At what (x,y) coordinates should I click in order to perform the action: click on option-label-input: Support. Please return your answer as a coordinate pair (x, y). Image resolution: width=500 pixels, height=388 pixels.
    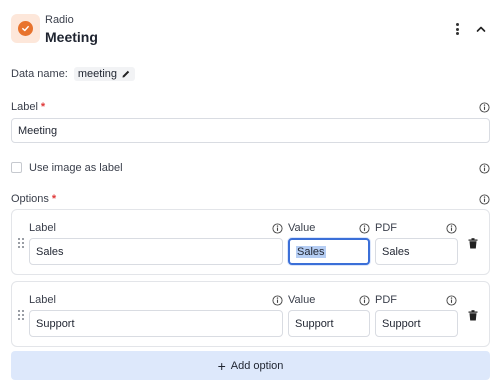
    Looking at the image, I should click on (156, 323).